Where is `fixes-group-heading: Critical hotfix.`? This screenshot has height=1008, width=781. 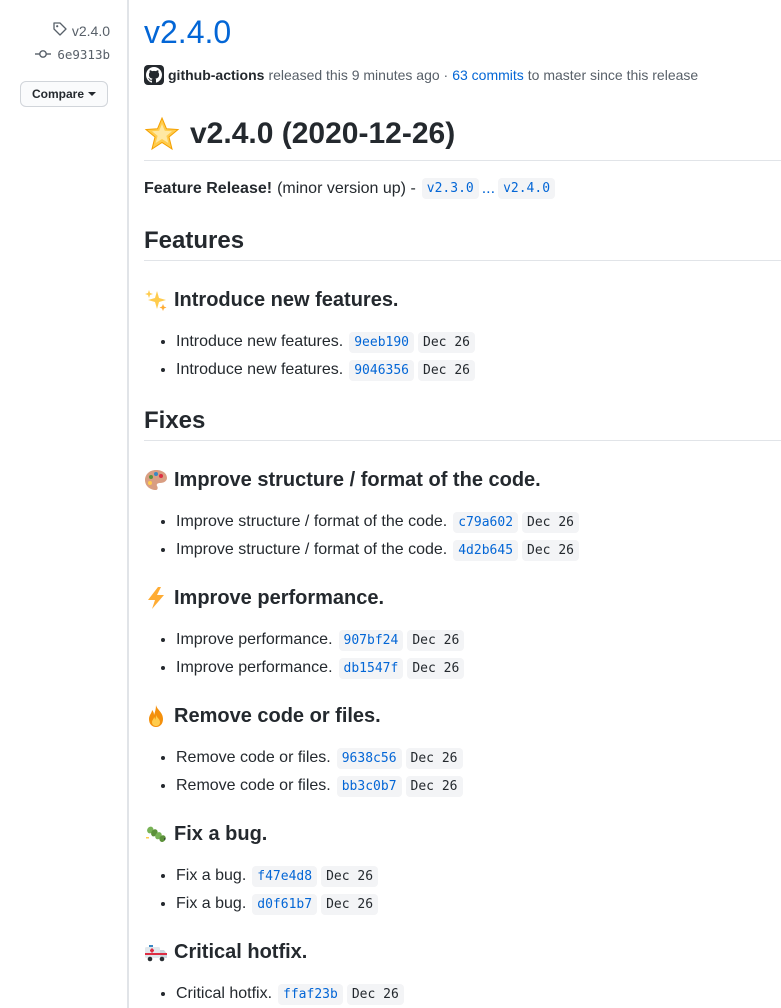 fixes-group-heading: Critical hotfix. is located at coordinates (225, 952).